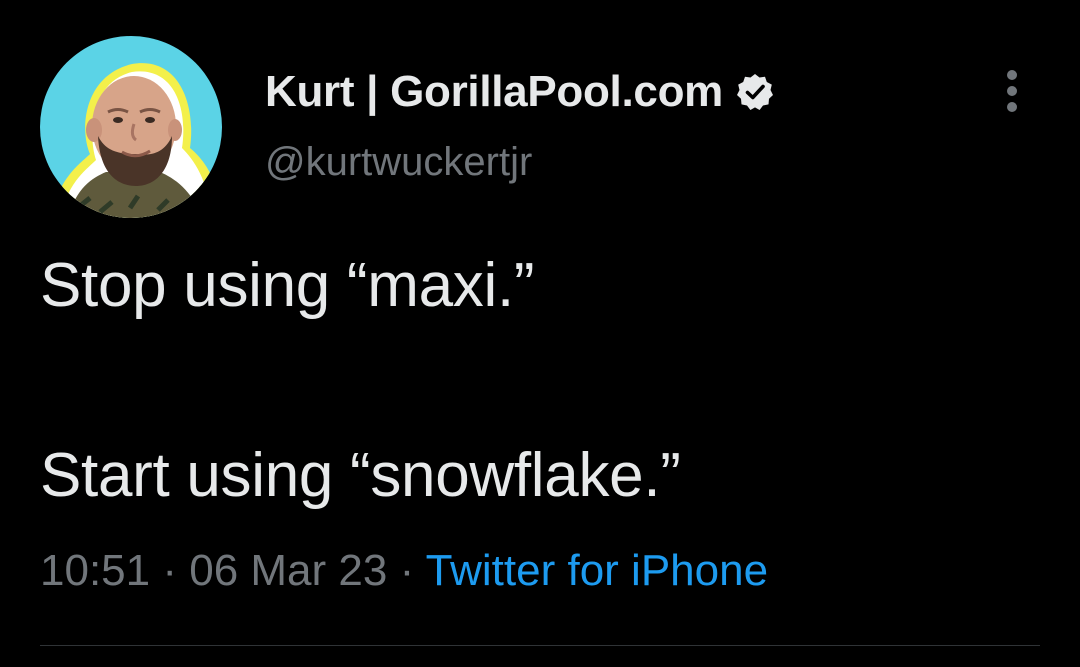  I want to click on tweet-text-line-1: Stop using “maxi.”, so click(287, 285).